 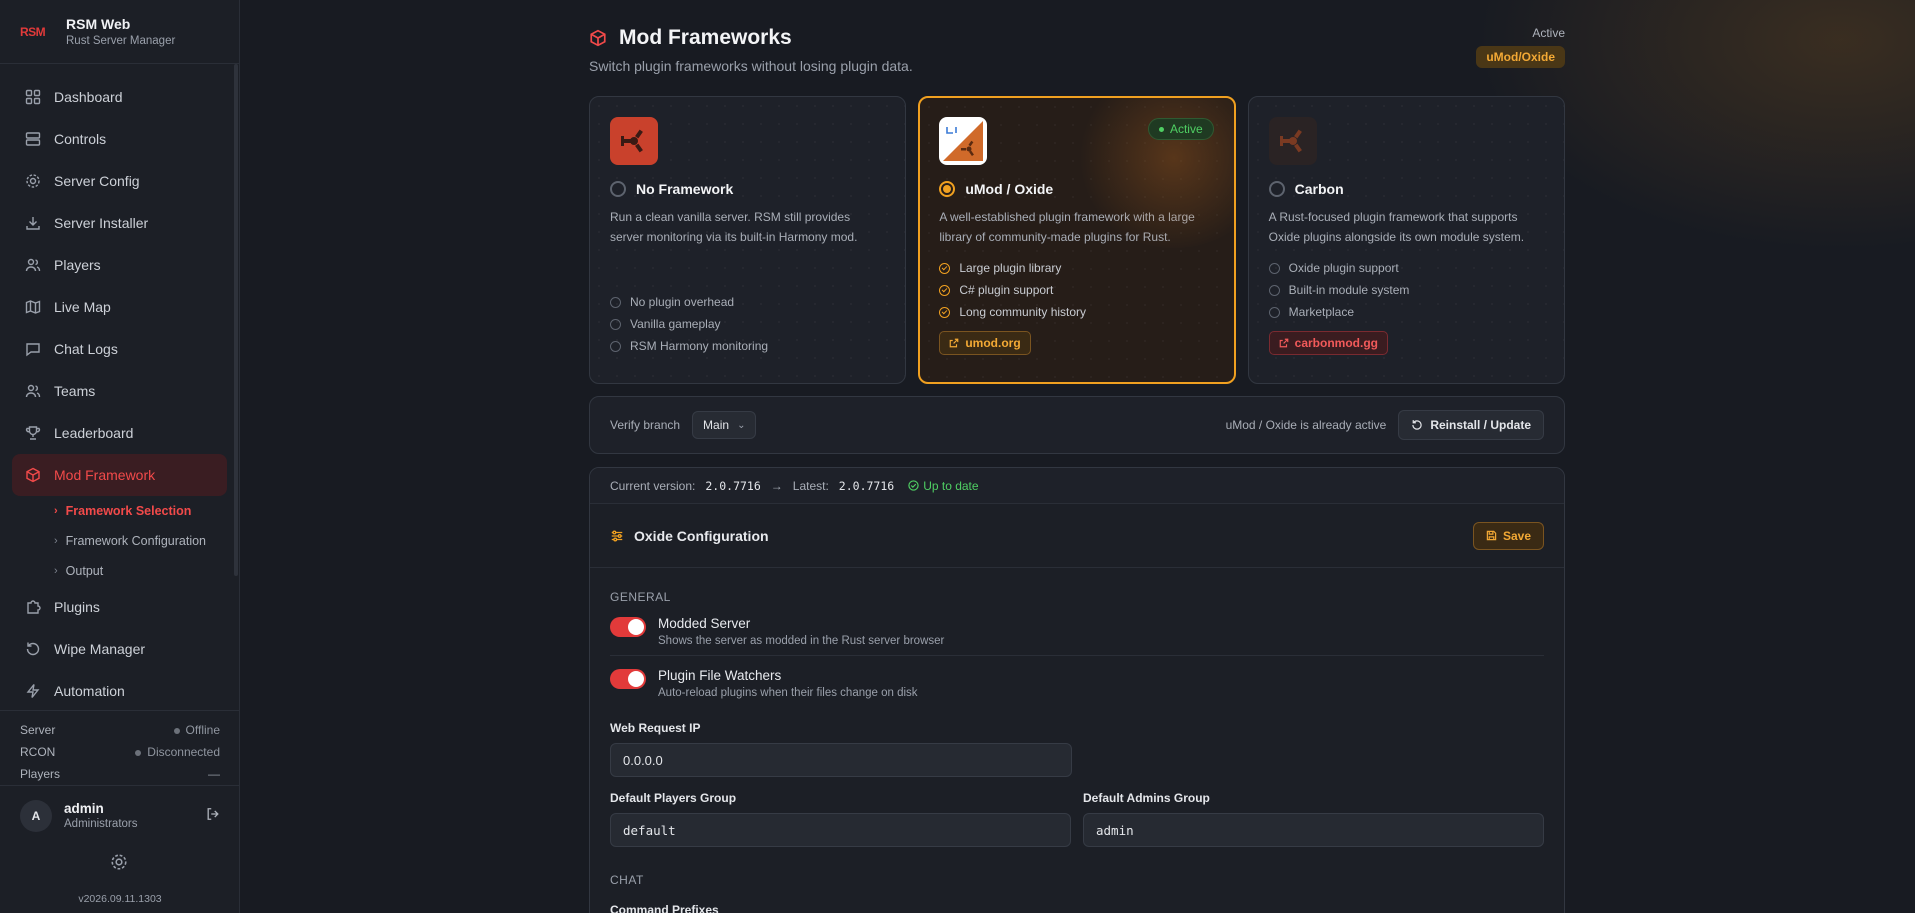 What do you see at coordinates (617, 536) in the screenshot?
I see `sliders-icon` at bounding box center [617, 536].